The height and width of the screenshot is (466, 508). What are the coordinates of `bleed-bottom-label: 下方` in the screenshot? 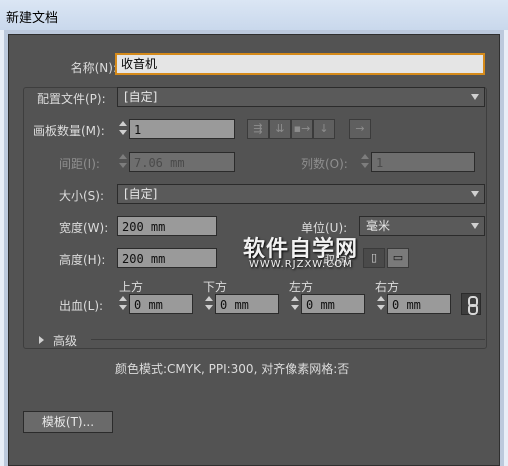 It's located at (215, 287).